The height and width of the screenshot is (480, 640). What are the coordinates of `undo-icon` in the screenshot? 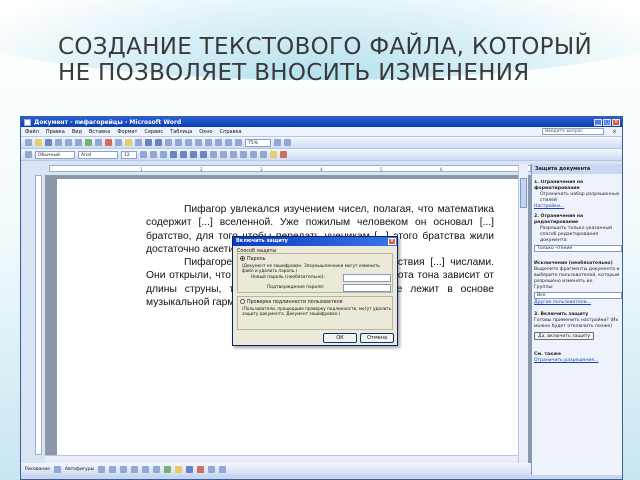 It's located at (148, 142).